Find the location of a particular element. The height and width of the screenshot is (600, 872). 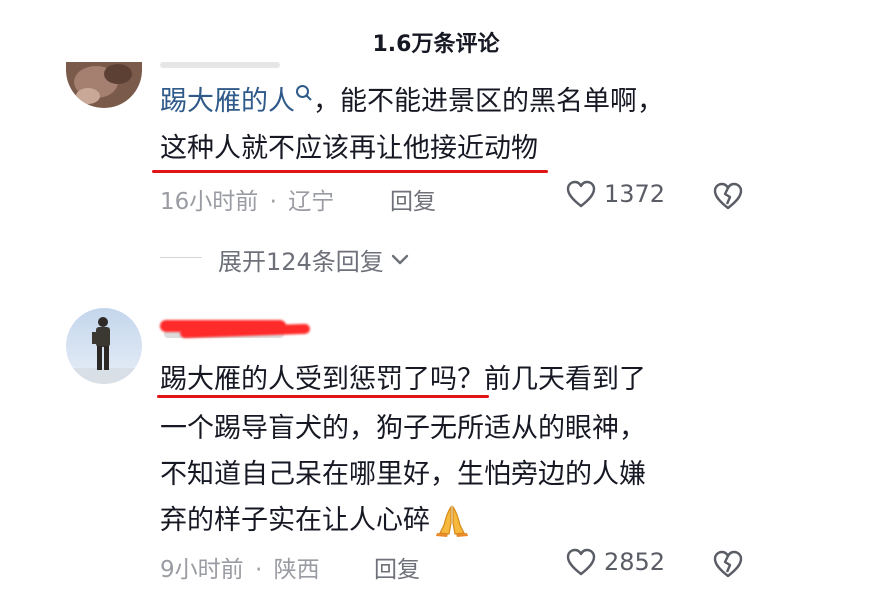

comment-text: 弃的样子实在让人心碎 is located at coordinates (295, 520).